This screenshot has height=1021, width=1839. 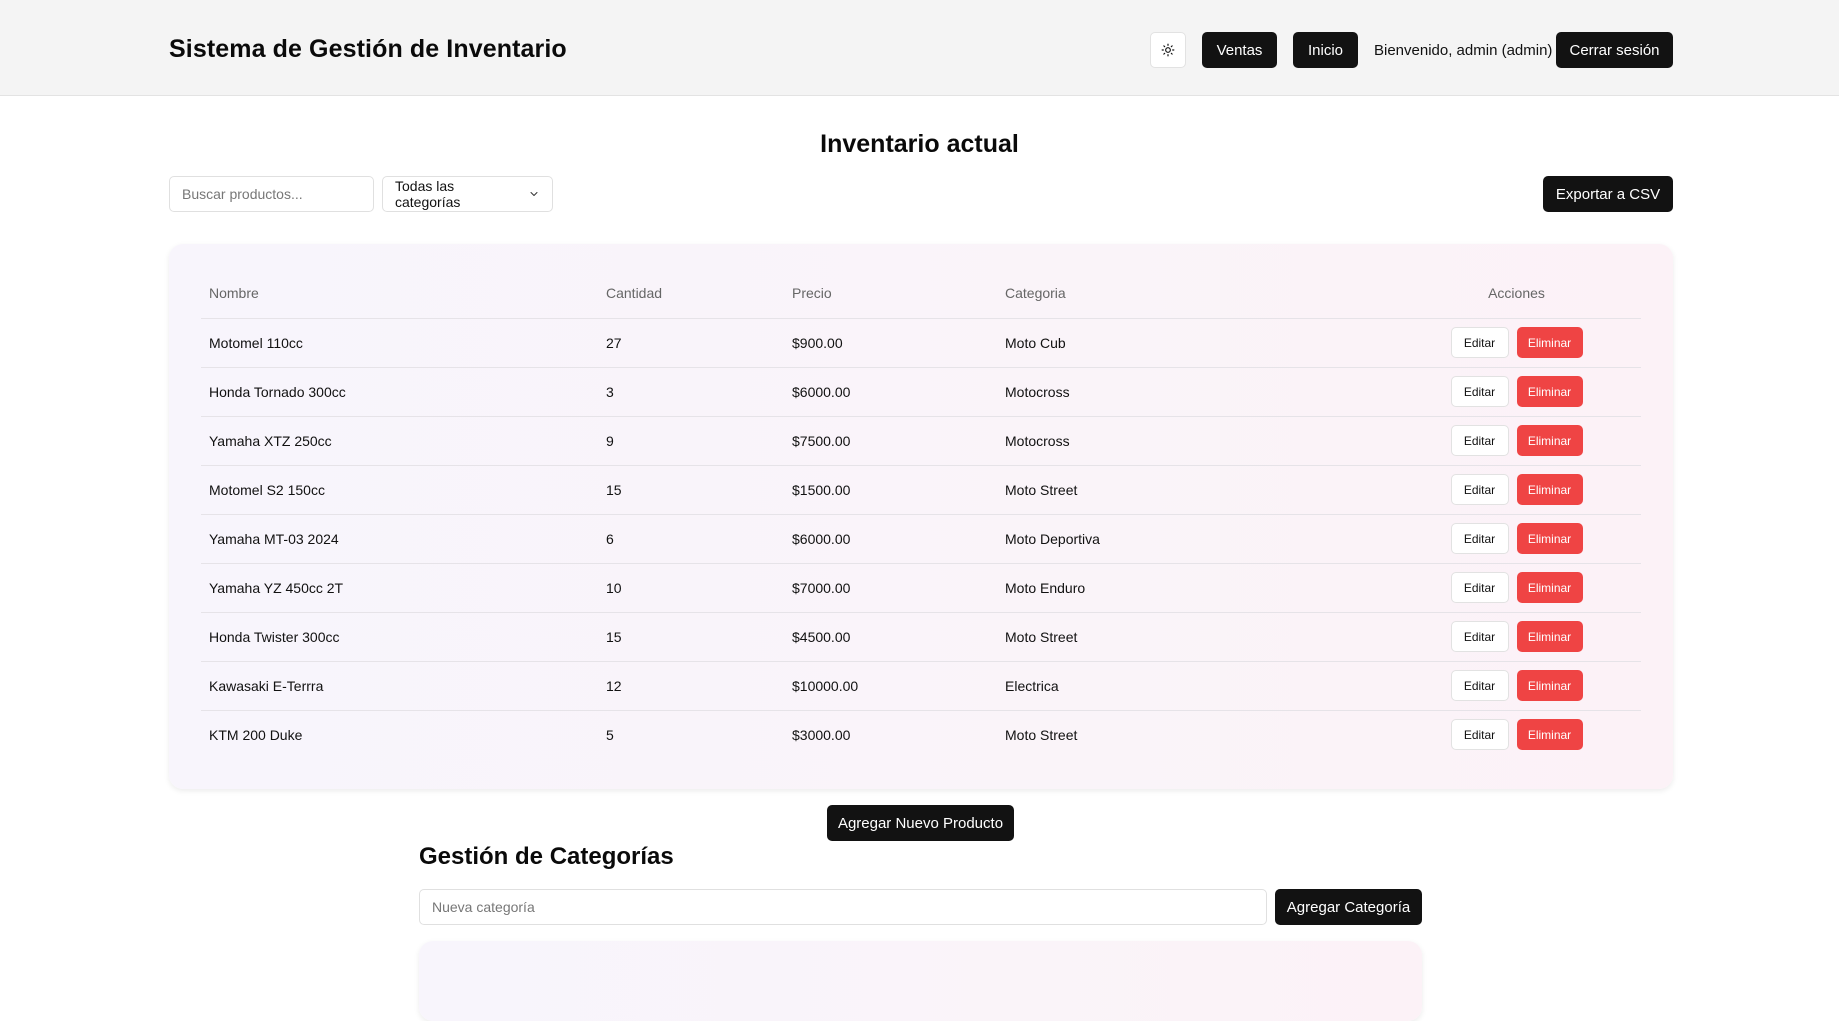 I want to click on nav-ventas-button: Ventas, so click(x=1239, y=50).